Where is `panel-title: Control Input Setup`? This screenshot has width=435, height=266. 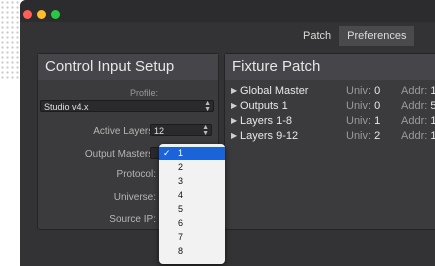
panel-title: Control Input Setup is located at coordinates (128, 67).